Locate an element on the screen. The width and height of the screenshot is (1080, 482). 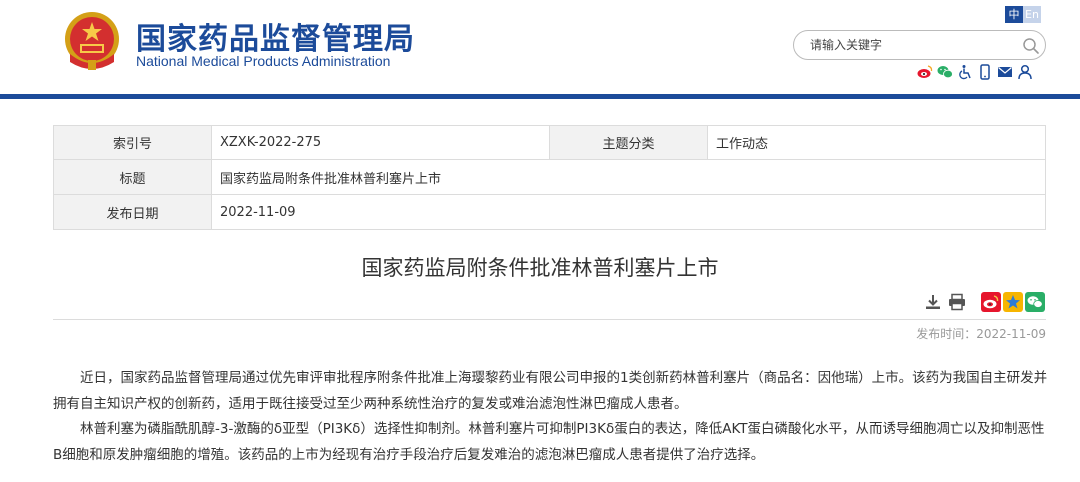
search-box is located at coordinates (919, 45).